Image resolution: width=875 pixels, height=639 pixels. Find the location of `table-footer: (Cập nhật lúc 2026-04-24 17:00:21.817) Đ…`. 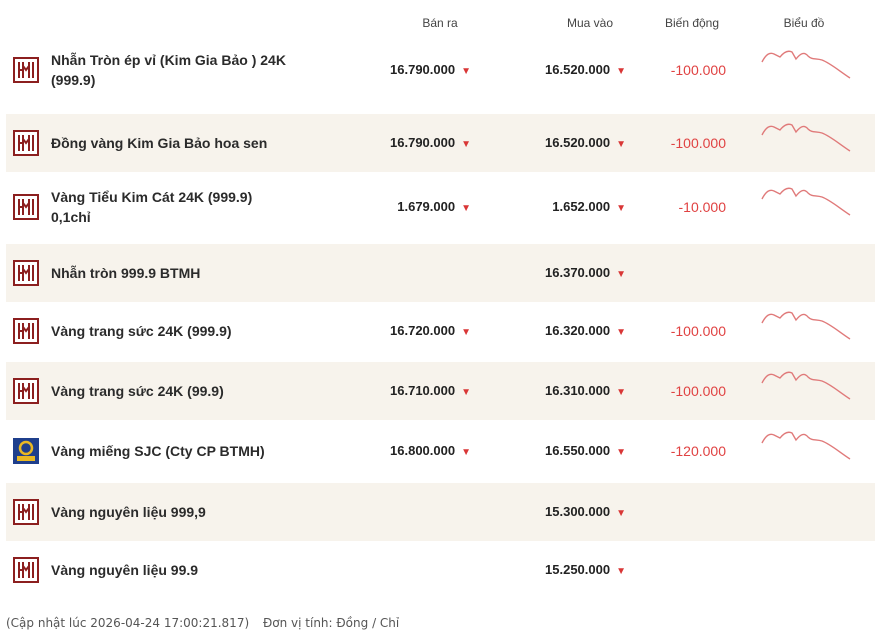

table-footer: (Cập nhật lúc 2026-04-24 17:00:21.817) Đ… is located at coordinates (202, 623).